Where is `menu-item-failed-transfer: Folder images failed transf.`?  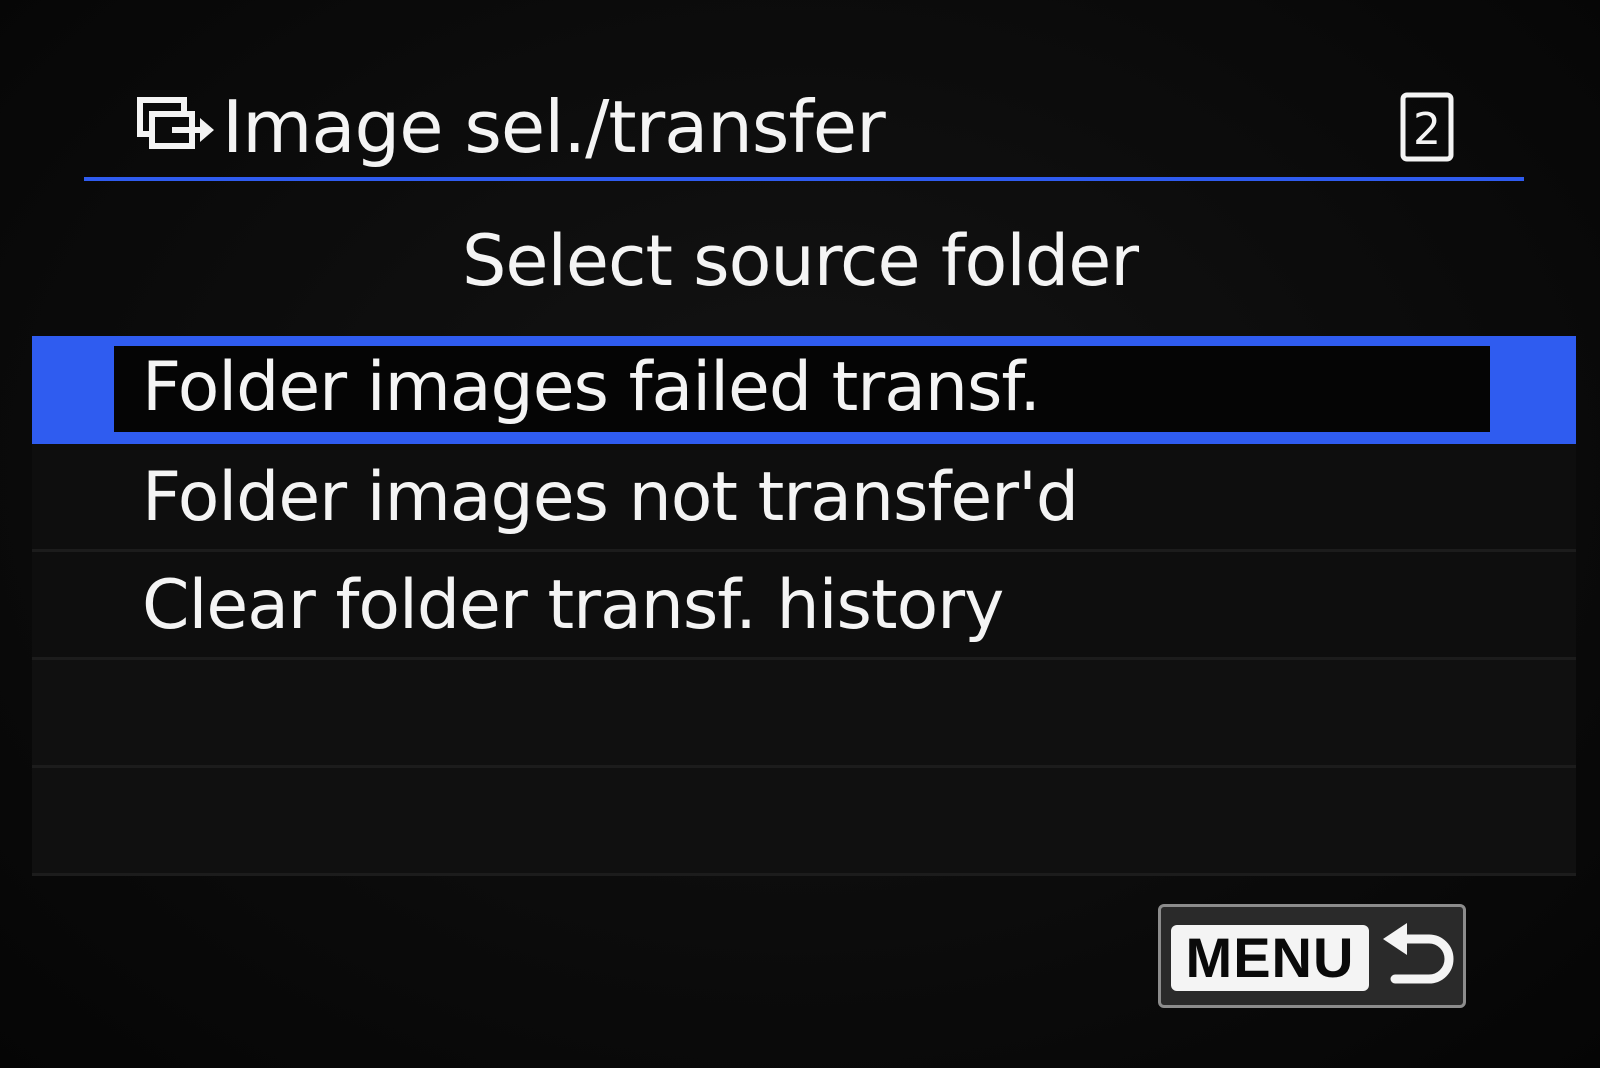
menu-item-failed-transfer: Folder images failed transf. is located at coordinates (804, 390).